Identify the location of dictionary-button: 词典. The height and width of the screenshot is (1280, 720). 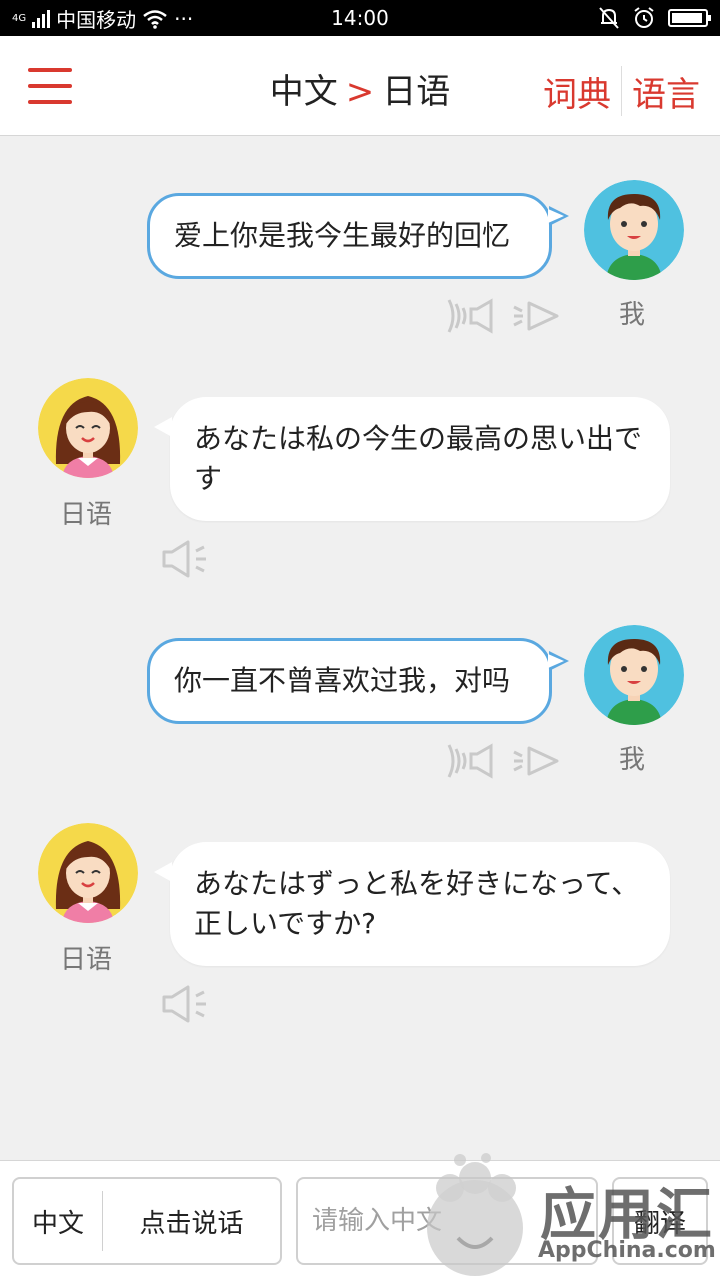
(577, 91).